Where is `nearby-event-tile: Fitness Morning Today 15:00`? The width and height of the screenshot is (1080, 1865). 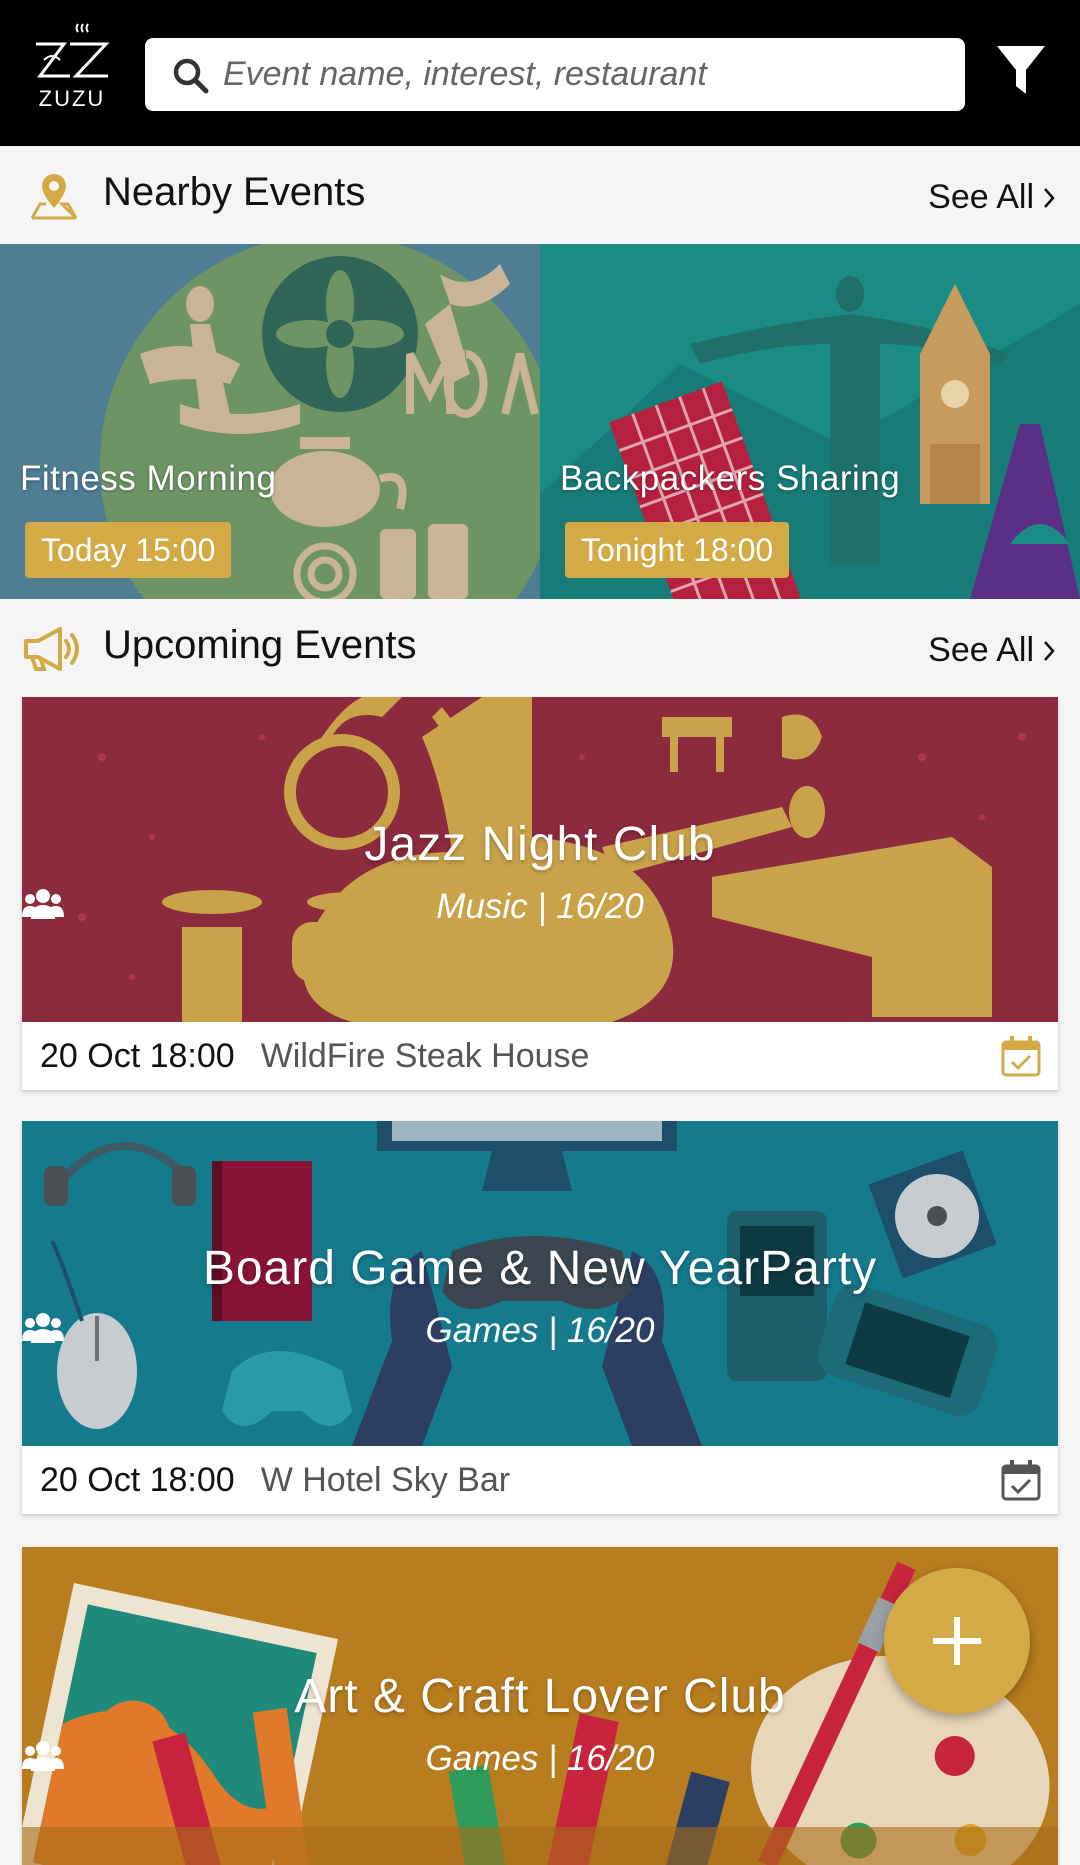 nearby-event-tile: Fitness Morning Today 15:00 is located at coordinates (270, 421).